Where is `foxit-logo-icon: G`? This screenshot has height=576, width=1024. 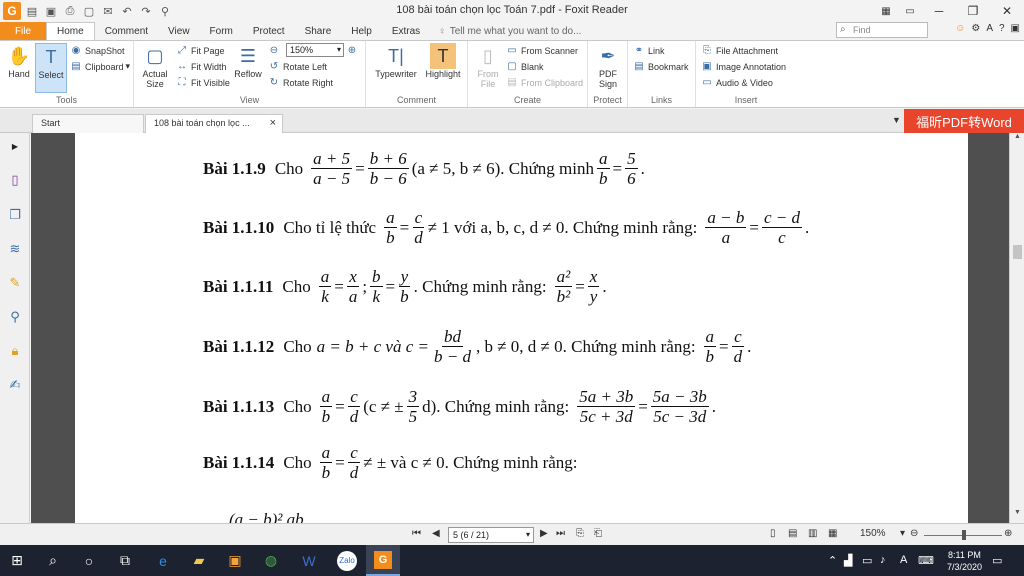
foxit-logo-icon: G is located at coordinates (12, 11).